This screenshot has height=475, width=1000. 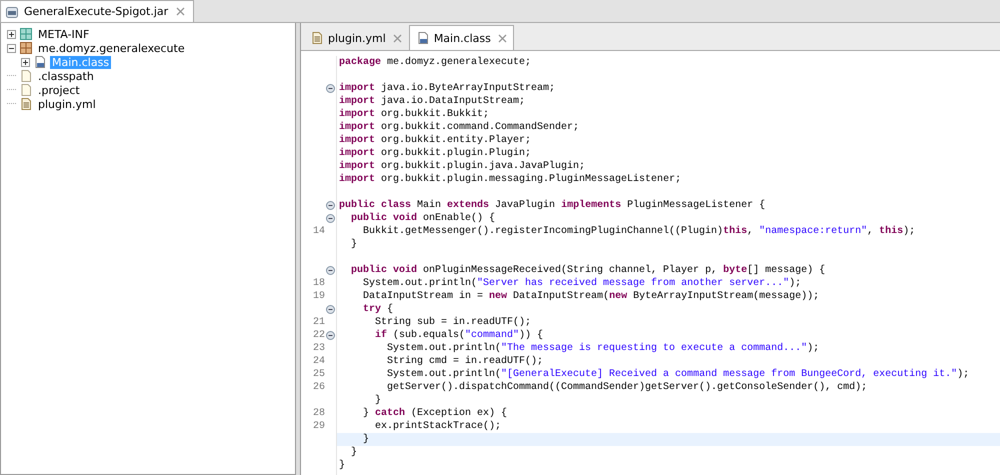 I want to click on jar-icon, so click(x=12, y=11).